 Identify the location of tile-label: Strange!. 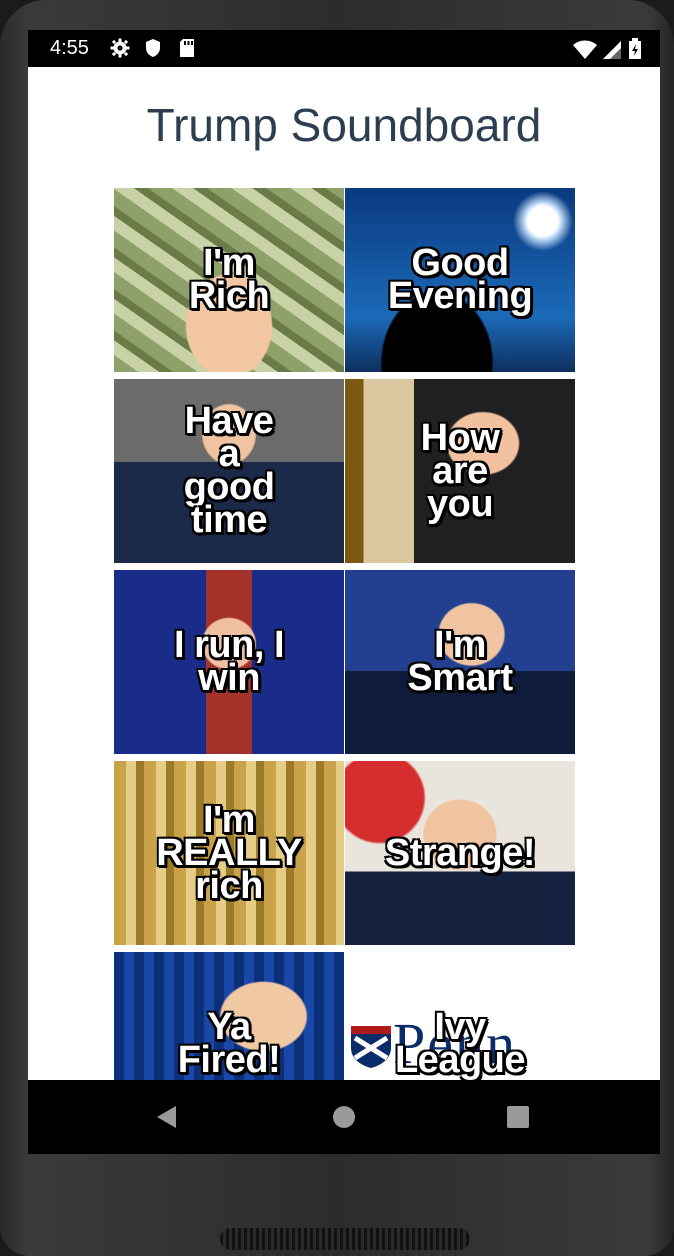
(460, 852).